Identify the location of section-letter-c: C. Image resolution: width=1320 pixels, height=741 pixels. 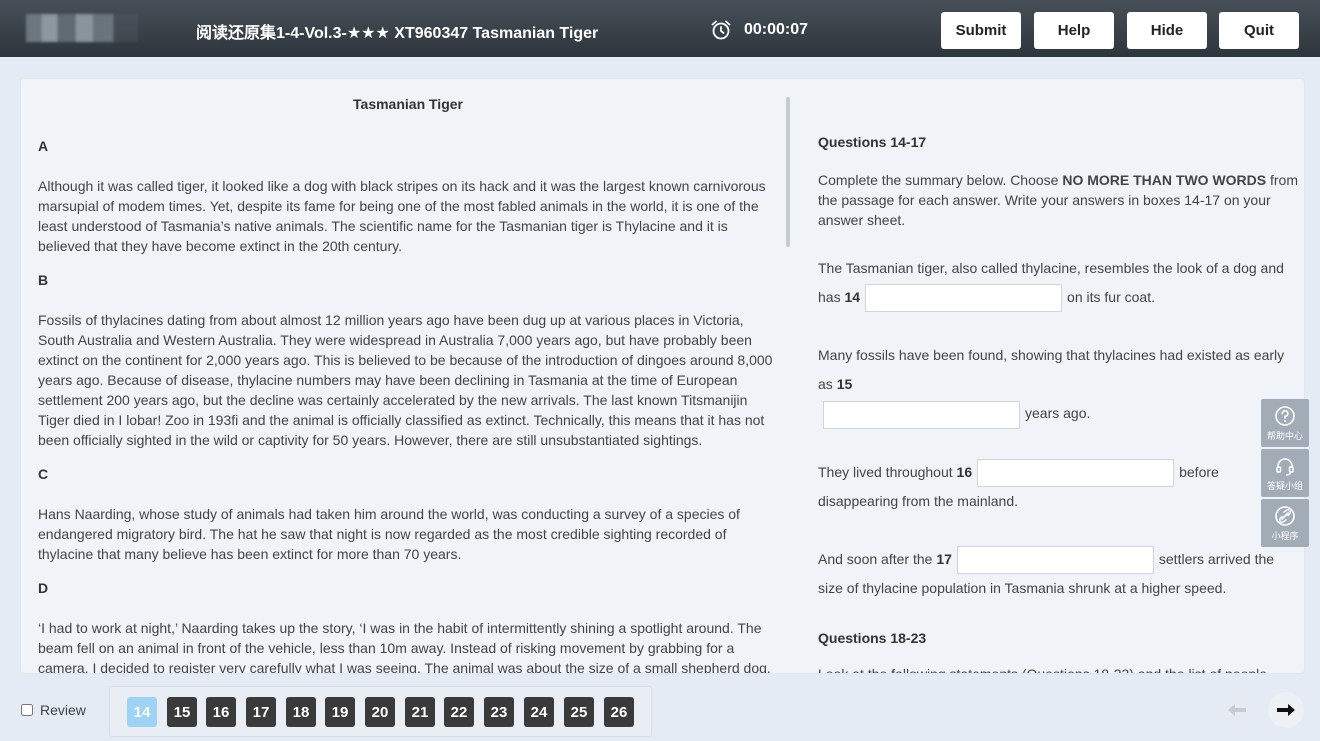
(43, 474).